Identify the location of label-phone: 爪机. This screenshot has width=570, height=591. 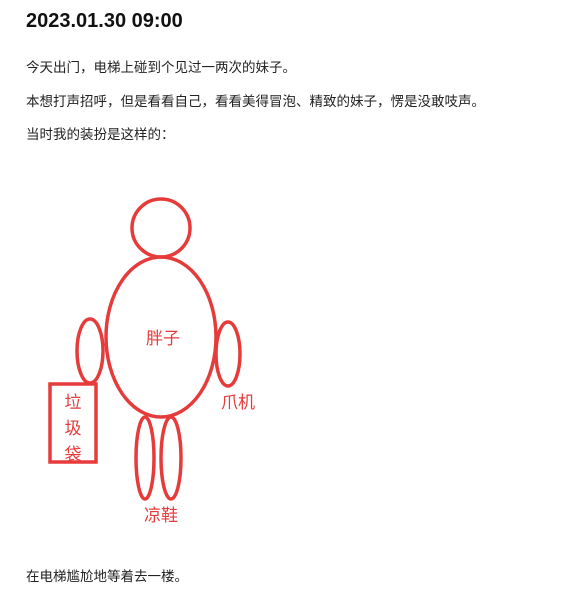
(238, 403).